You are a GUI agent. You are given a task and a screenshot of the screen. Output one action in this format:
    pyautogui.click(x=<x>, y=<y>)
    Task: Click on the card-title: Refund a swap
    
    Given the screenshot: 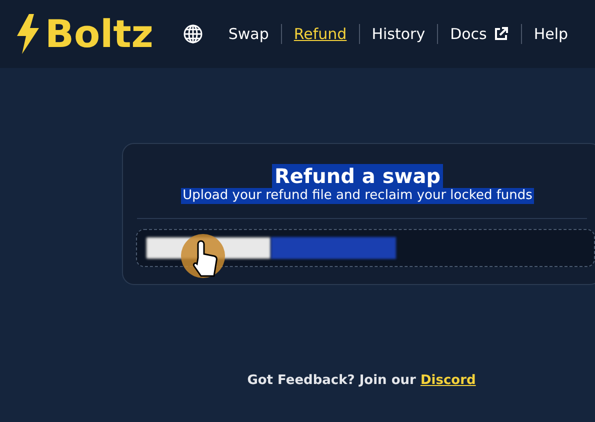 What is the action you would take?
    pyautogui.click(x=357, y=176)
    